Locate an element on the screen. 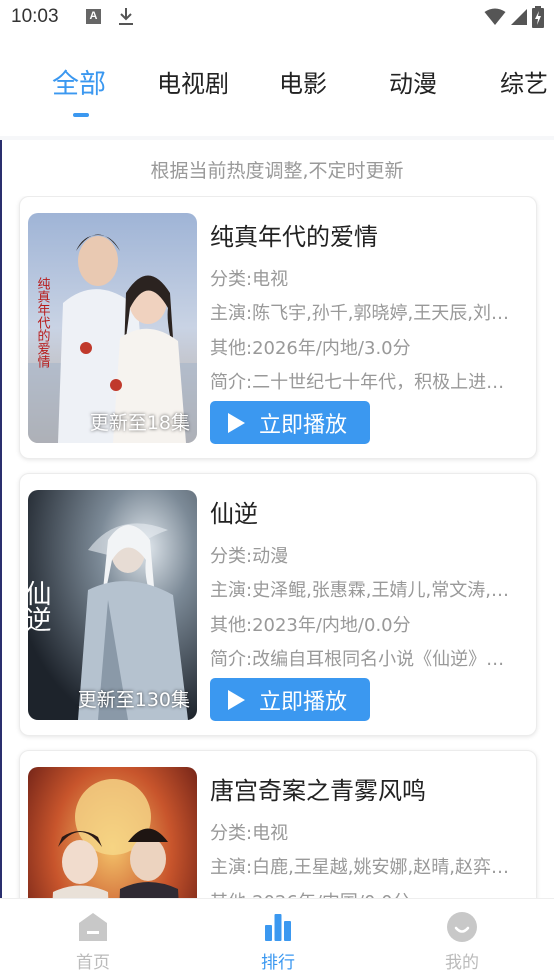 The height and width of the screenshot is (980, 554). drama-category: 分类:动漫 is located at coordinates (249, 556).